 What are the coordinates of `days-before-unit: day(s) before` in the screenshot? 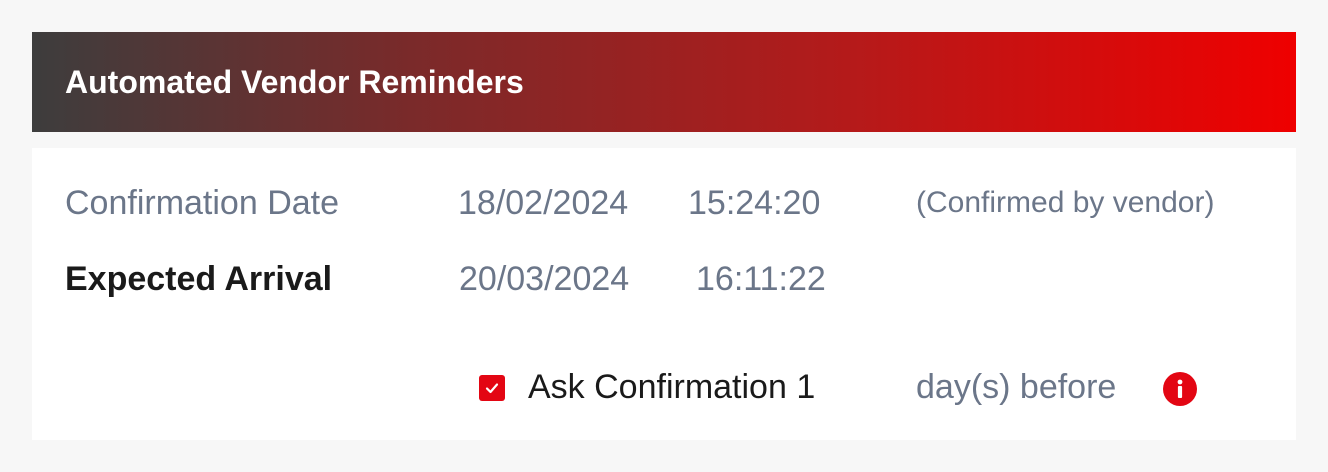 It's located at (1016, 387).